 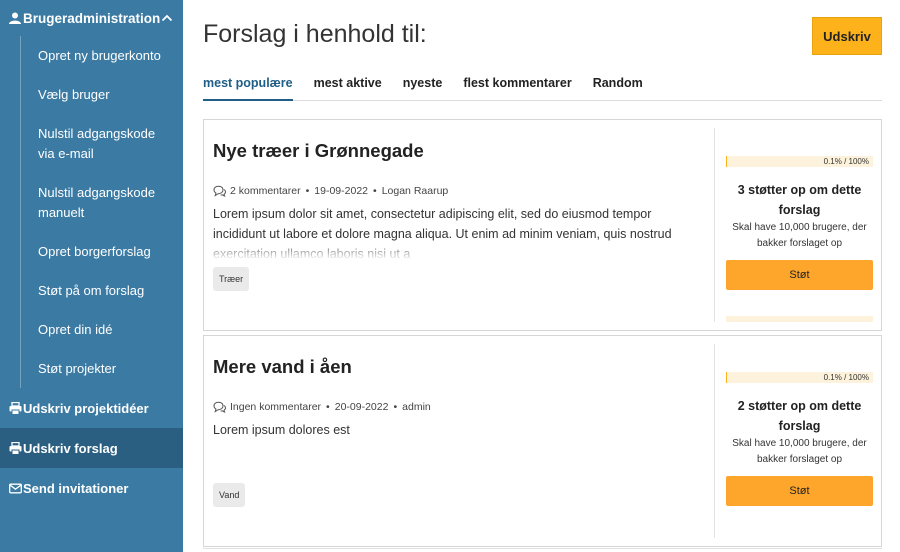 What do you see at coordinates (110, 329) in the screenshot?
I see `sidebar-item-opret-ide: Opret din idé` at bounding box center [110, 329].